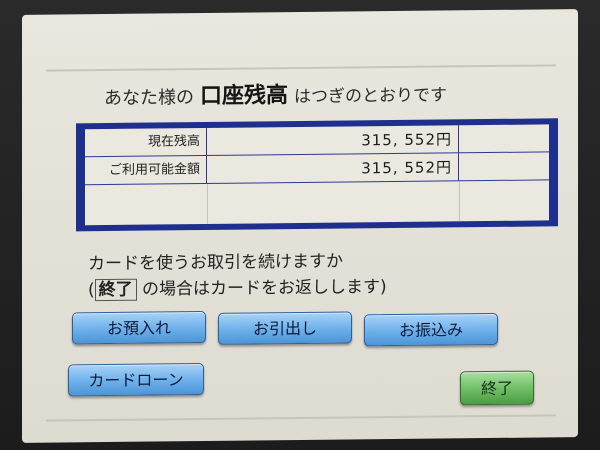 The width and height of the screenshot is (600, 450). I want to click on title-suffix: はつぎのとおりです, so click(371, 96).